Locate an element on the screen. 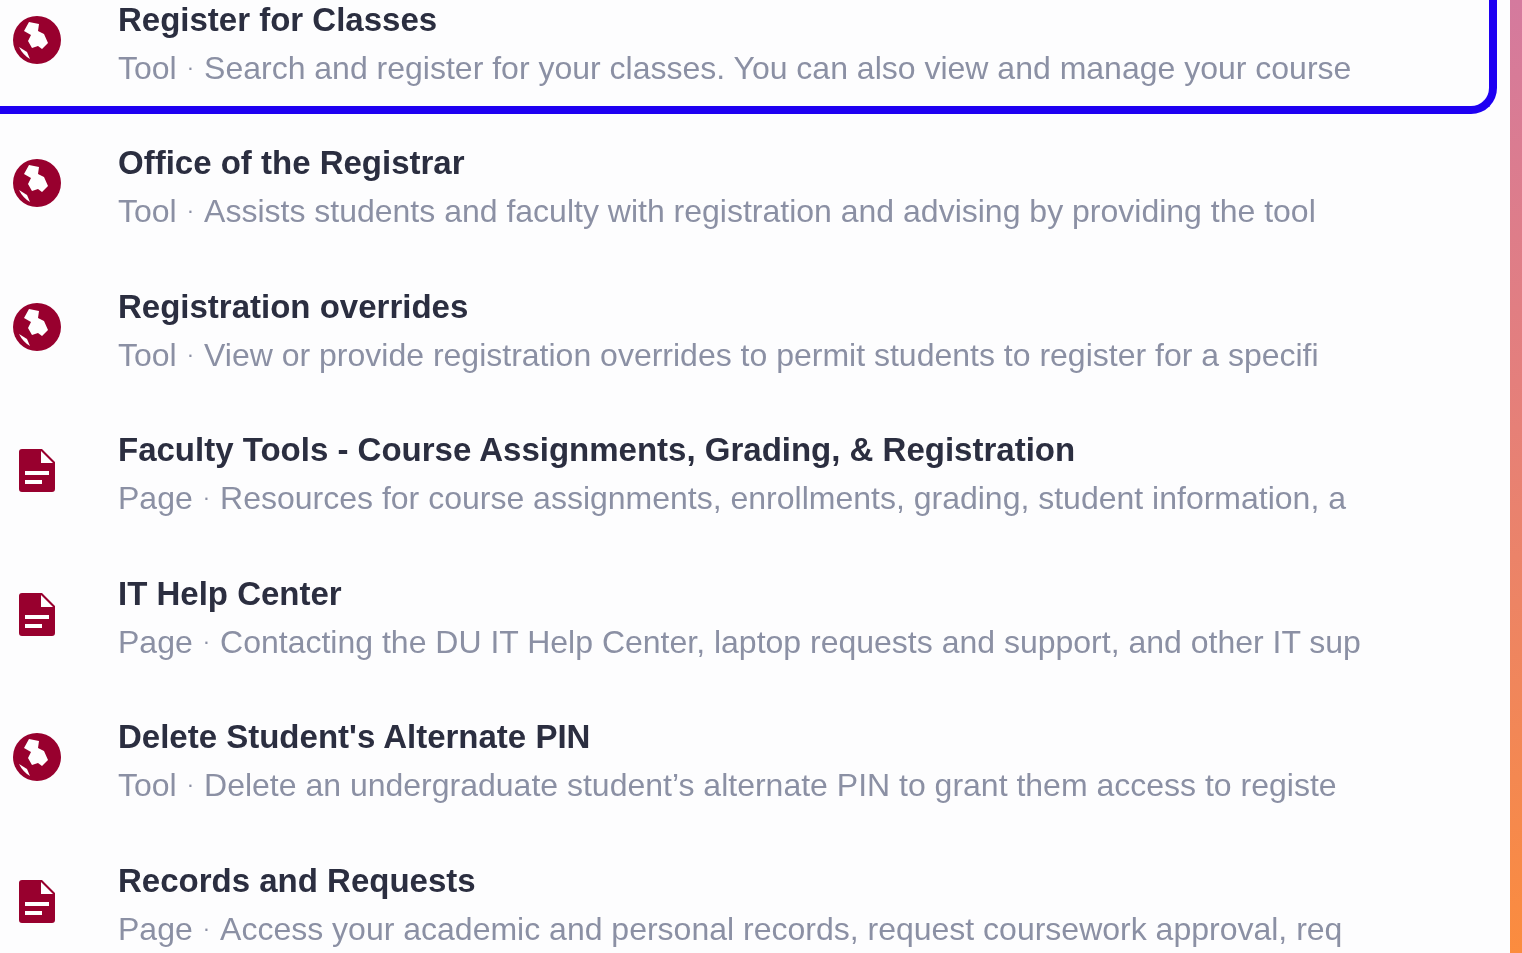  result-description: Access your academic and personal records, request coursework approval, req is located at coordinates (781, 928).